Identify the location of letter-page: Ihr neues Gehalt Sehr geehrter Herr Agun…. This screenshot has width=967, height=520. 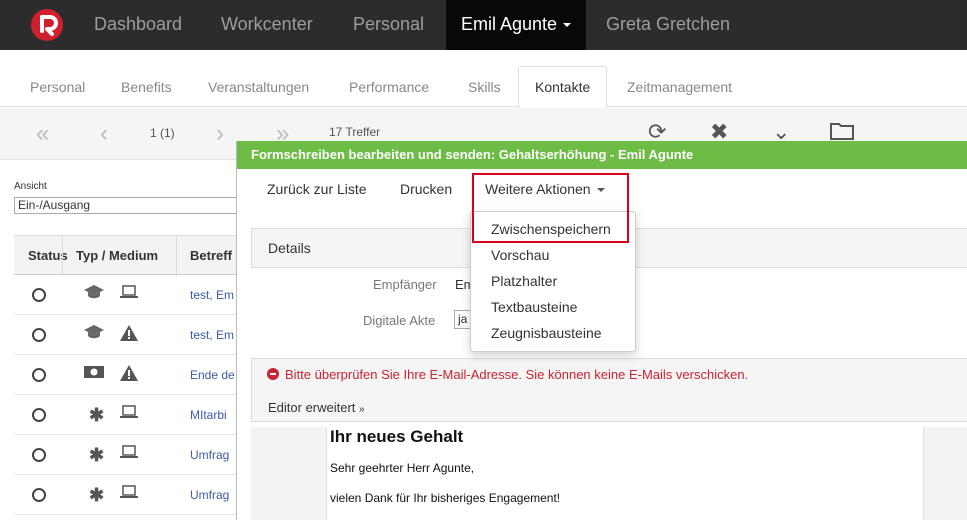
(625, 473).